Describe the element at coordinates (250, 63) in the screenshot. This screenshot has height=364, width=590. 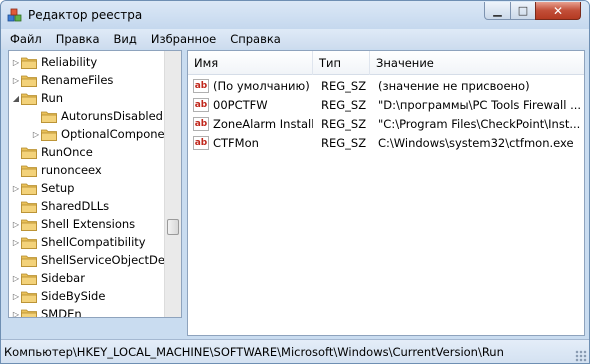
I see `column-header-name: Имя` at that location.